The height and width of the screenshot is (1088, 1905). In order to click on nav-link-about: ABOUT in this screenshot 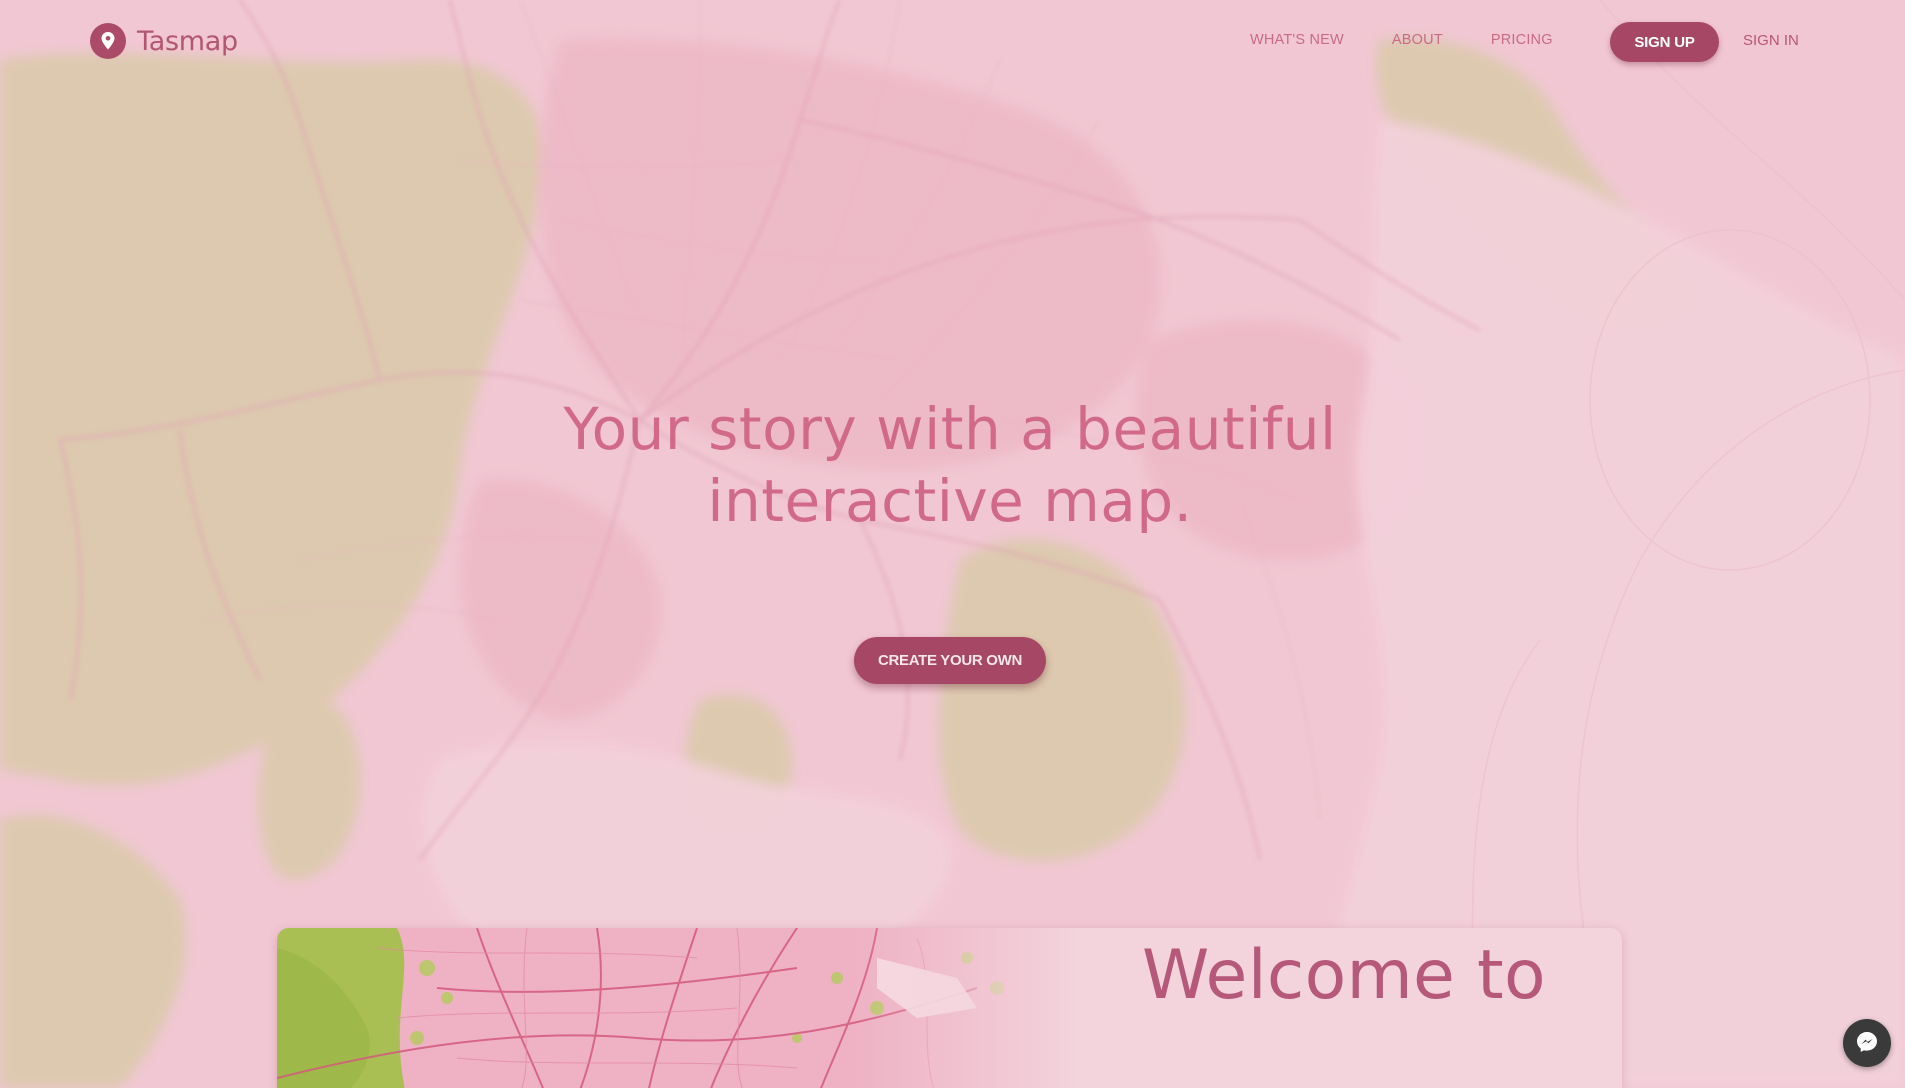, I will do `click(1417, 40)`.